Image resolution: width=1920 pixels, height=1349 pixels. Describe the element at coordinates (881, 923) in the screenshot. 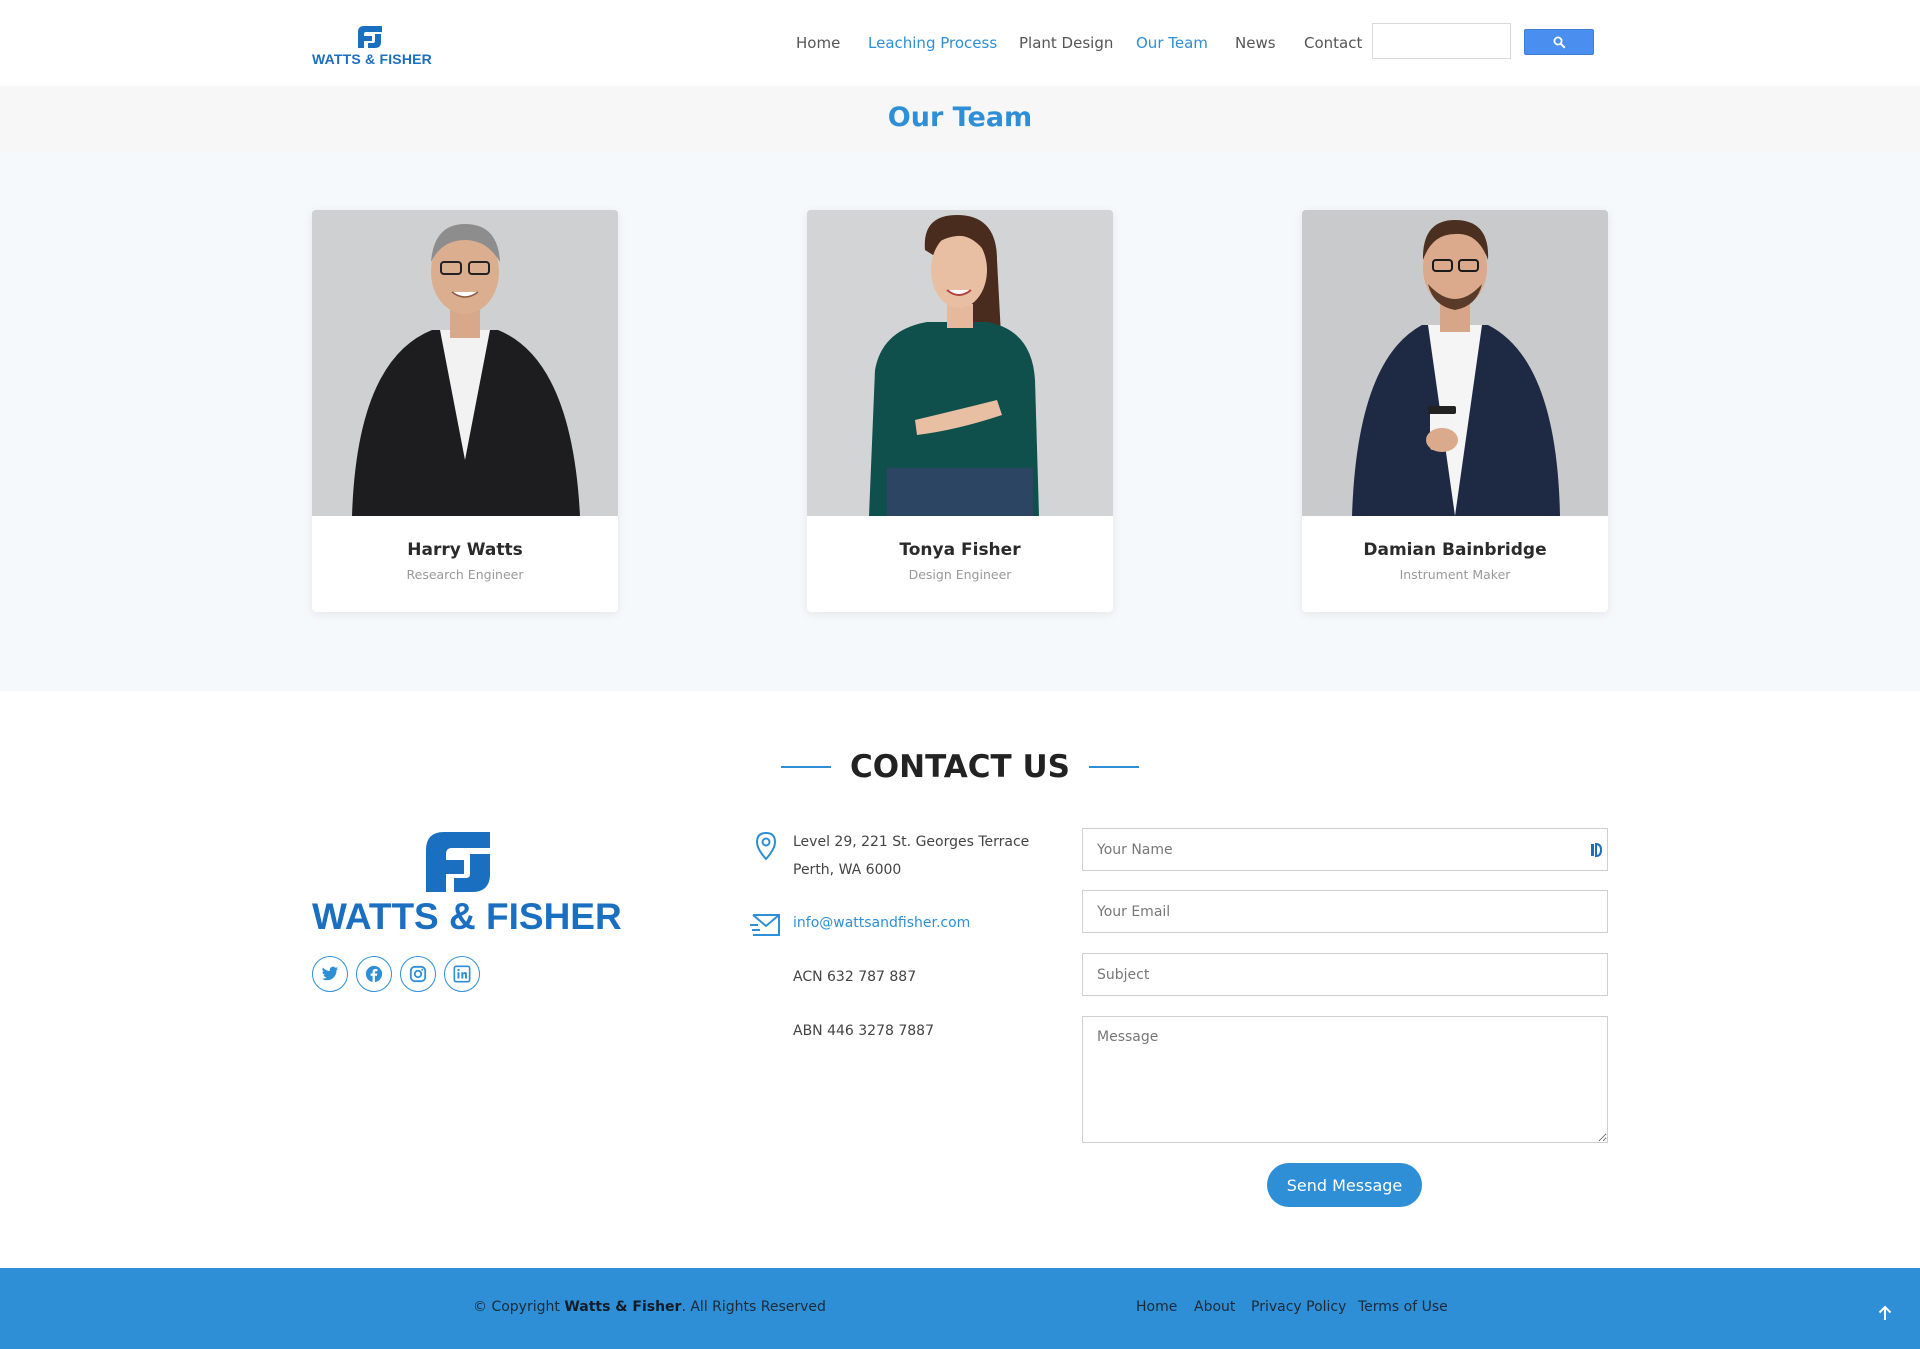

I see `email-link: info@wattsandfisher.com` at that location.